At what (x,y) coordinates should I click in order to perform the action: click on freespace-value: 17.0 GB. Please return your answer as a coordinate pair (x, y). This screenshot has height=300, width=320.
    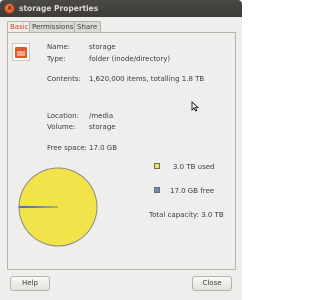
    Looking at the image, I should click on (103, 148).